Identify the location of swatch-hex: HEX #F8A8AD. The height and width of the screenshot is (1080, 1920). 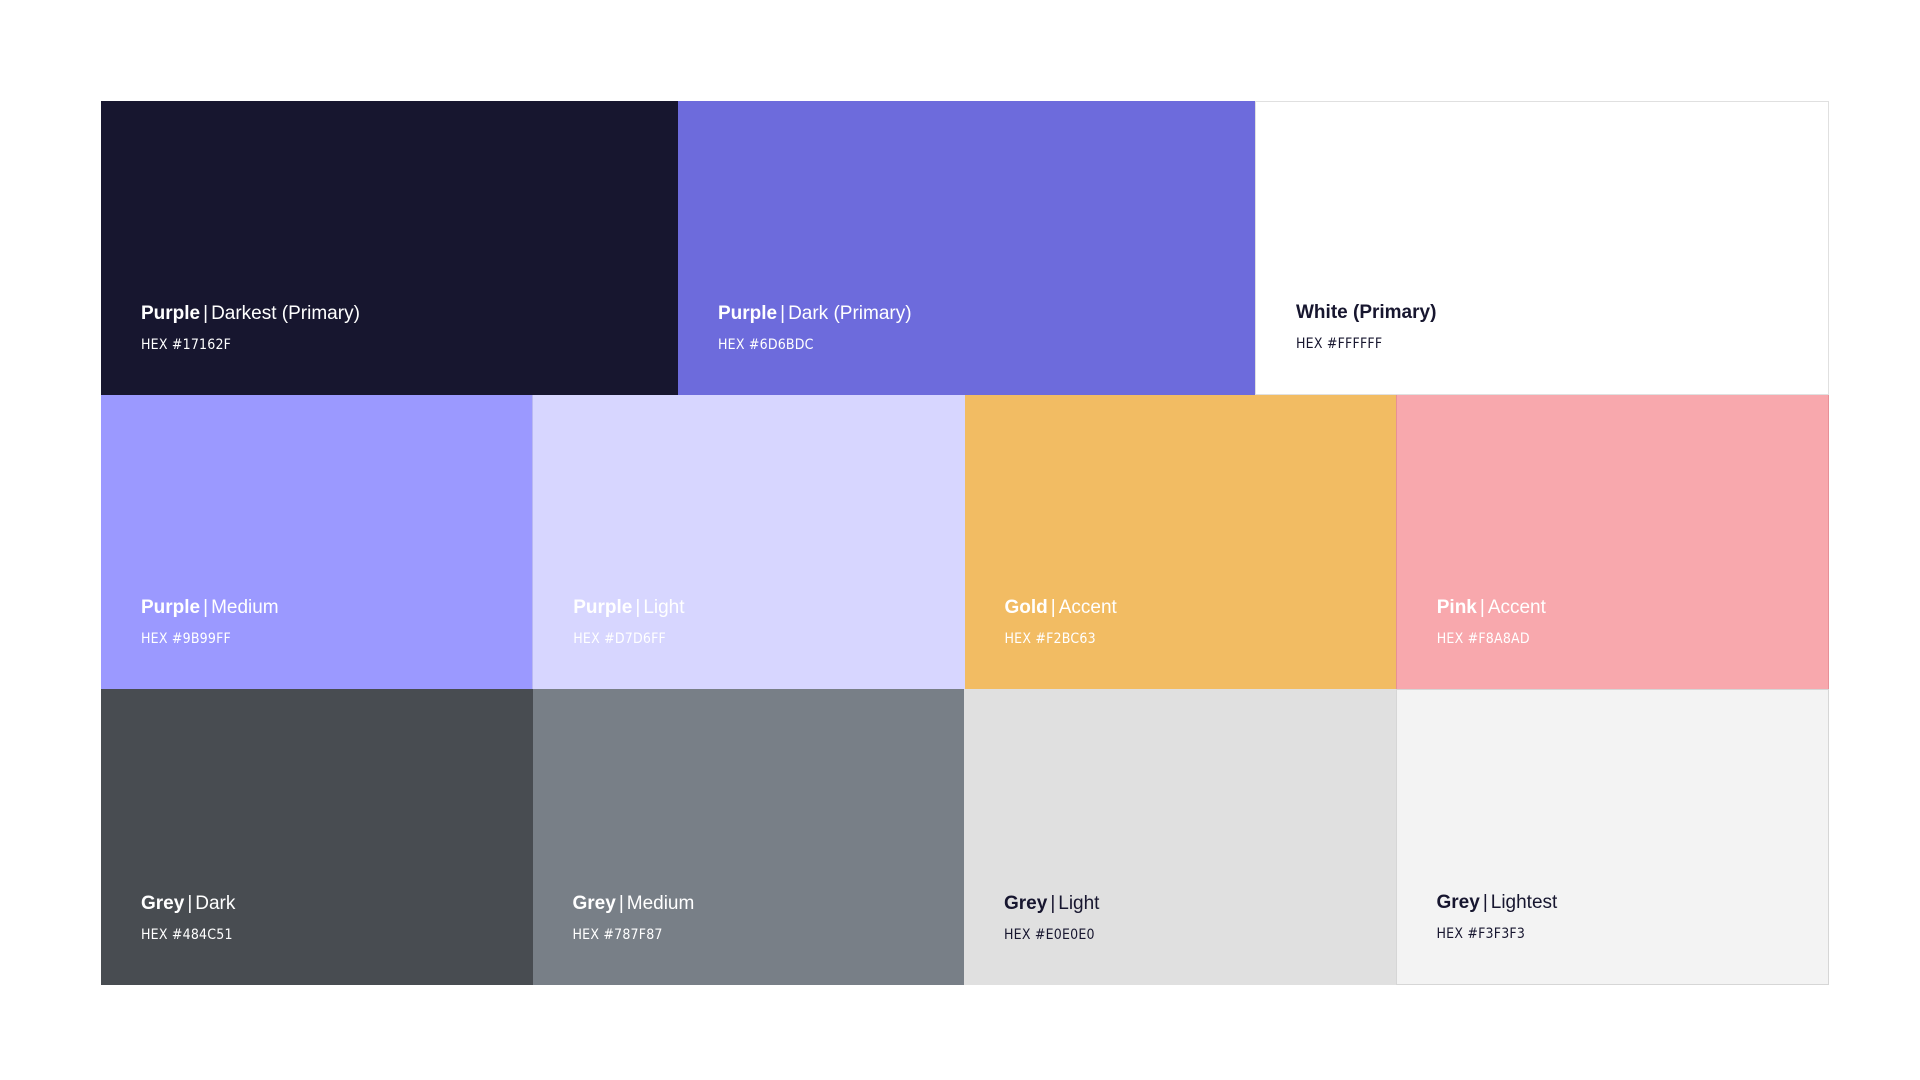
(1483, 639).